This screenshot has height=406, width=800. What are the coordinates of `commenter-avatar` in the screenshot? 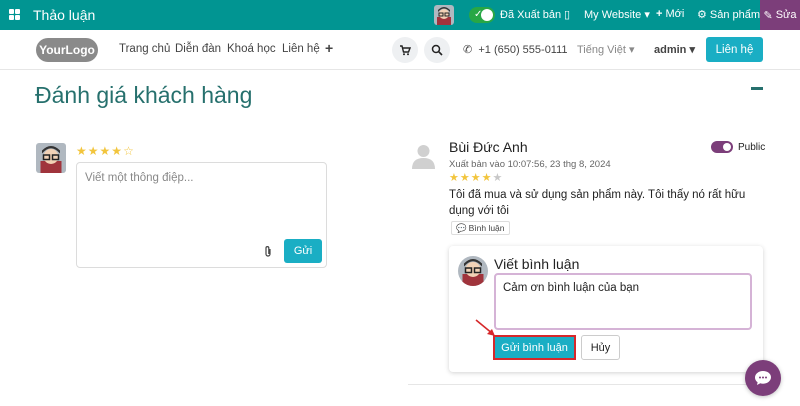 It's located at (473, 271).